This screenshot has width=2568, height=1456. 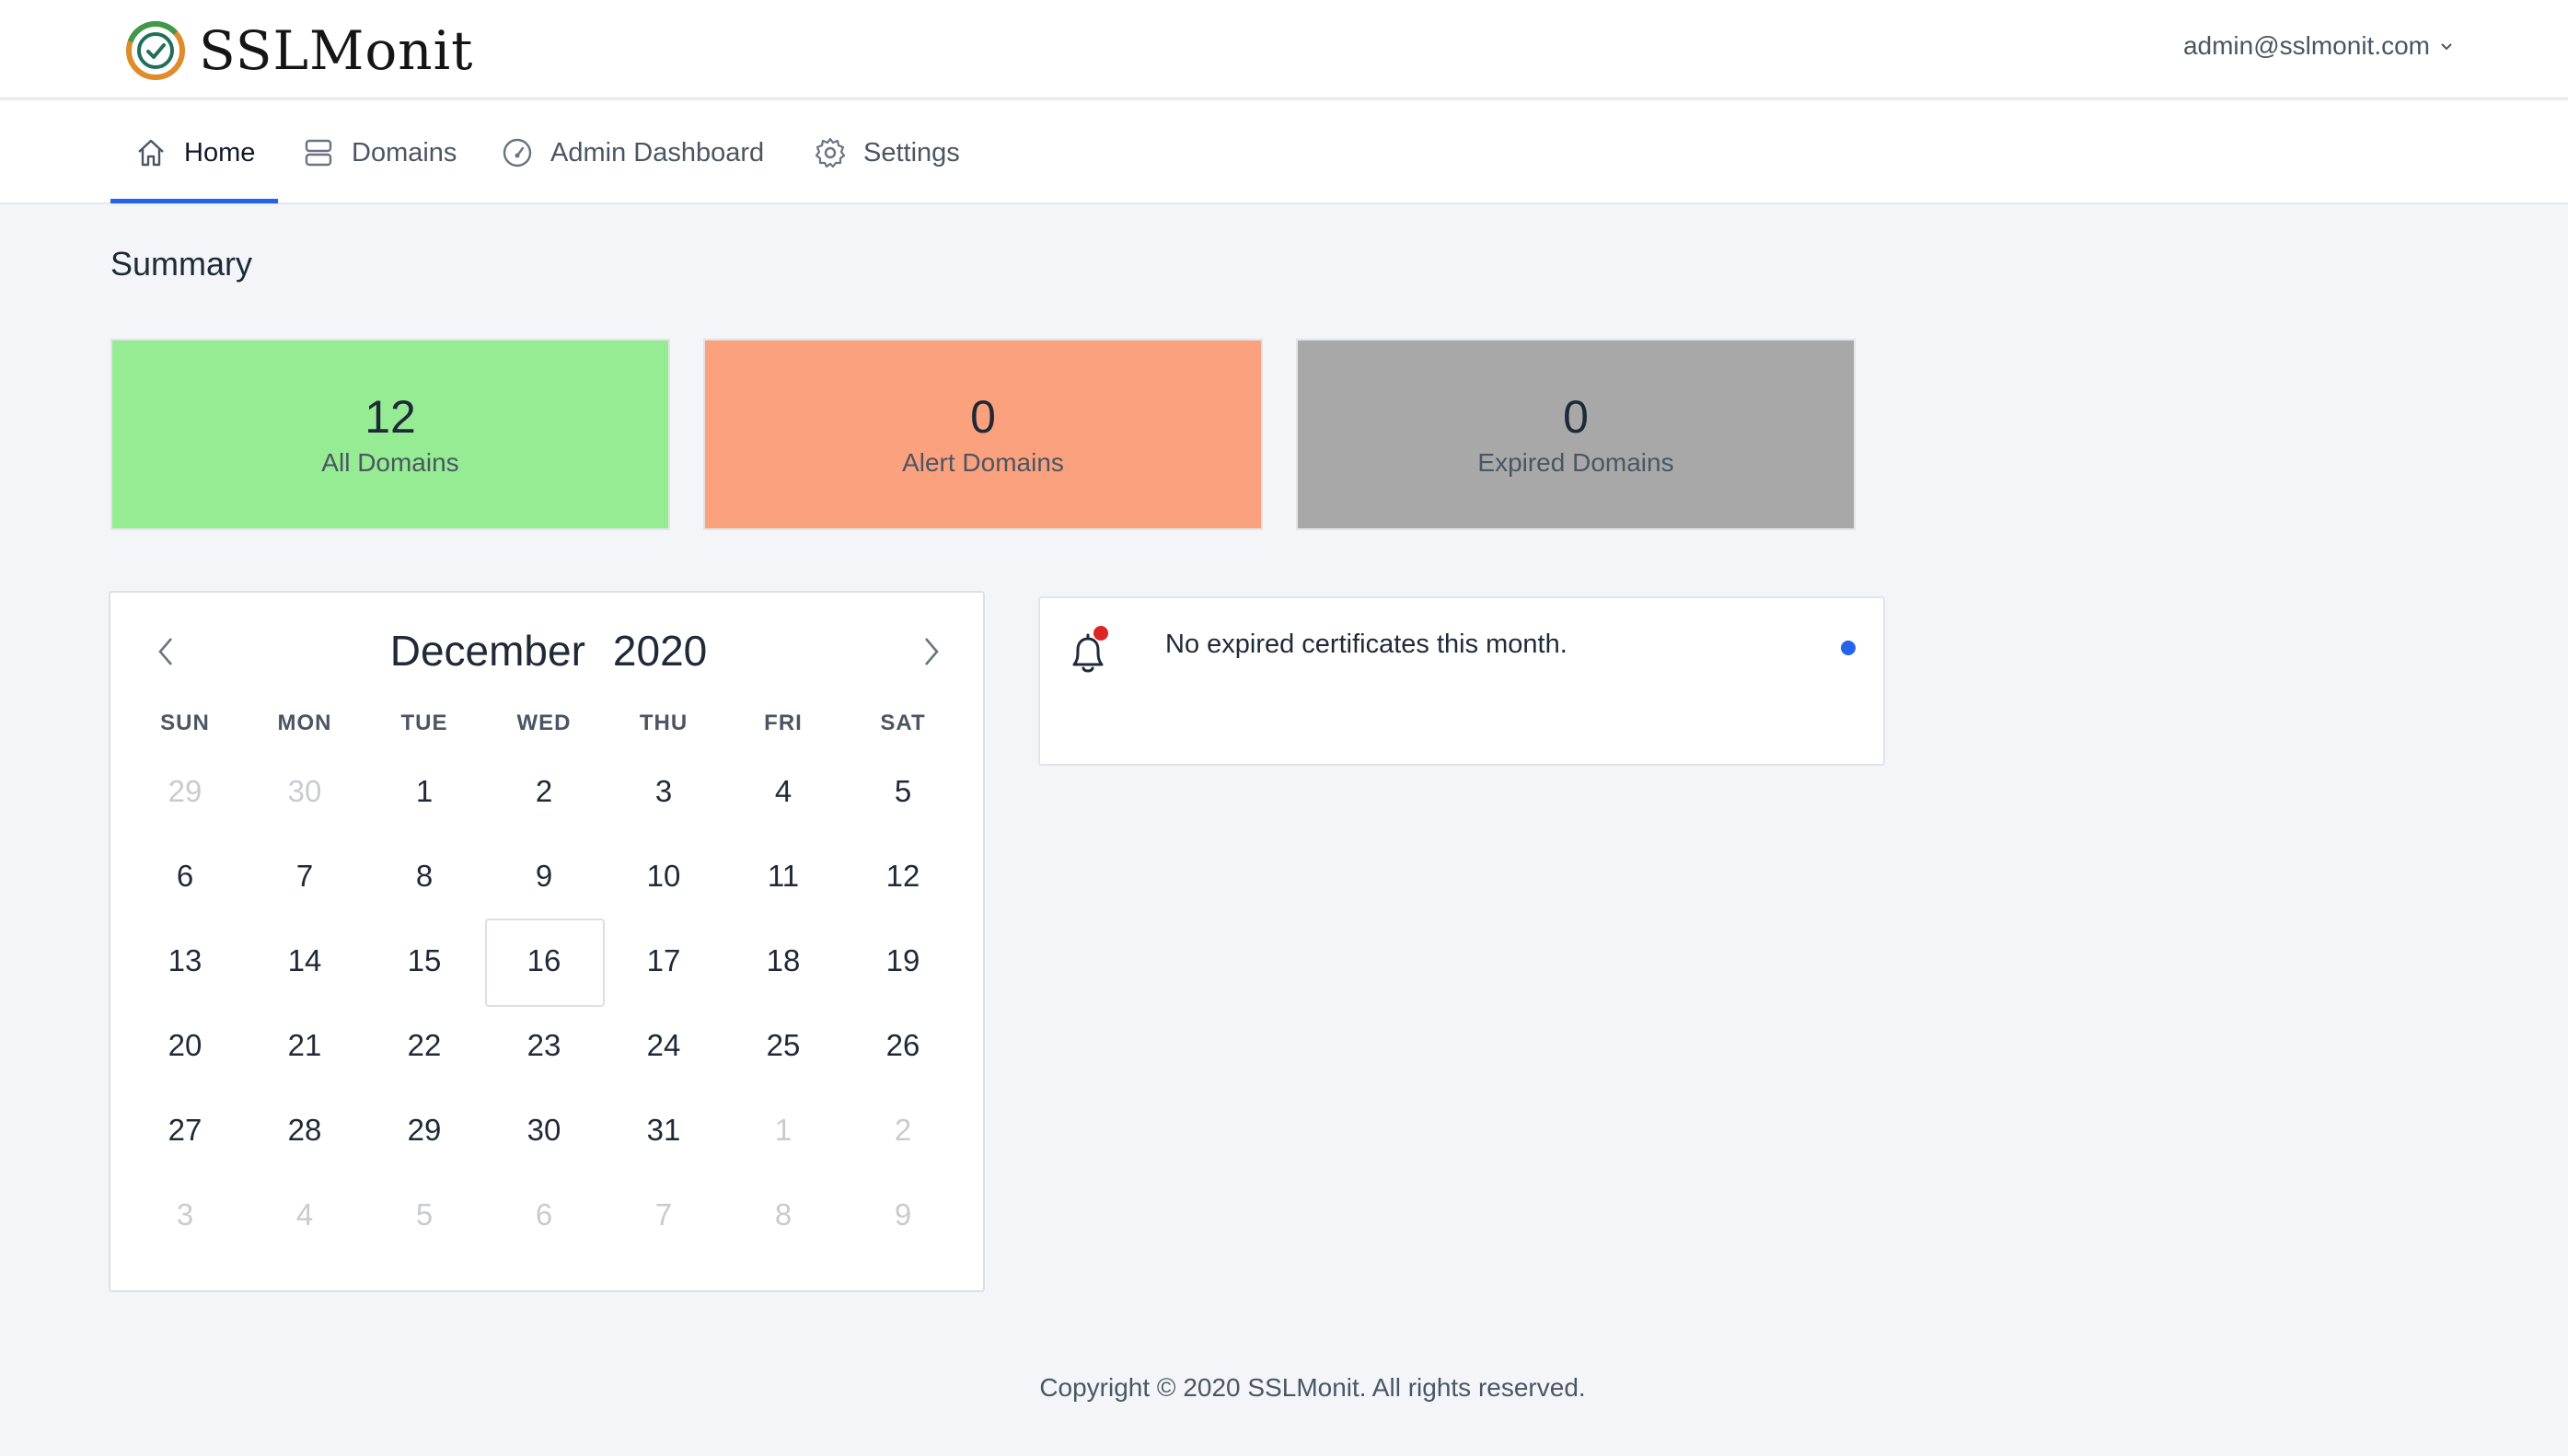 What do you see at coordinates (404, 152) in the screenshot?
I see `tab-domains-label: Domains` at bounding box center [404, 152].